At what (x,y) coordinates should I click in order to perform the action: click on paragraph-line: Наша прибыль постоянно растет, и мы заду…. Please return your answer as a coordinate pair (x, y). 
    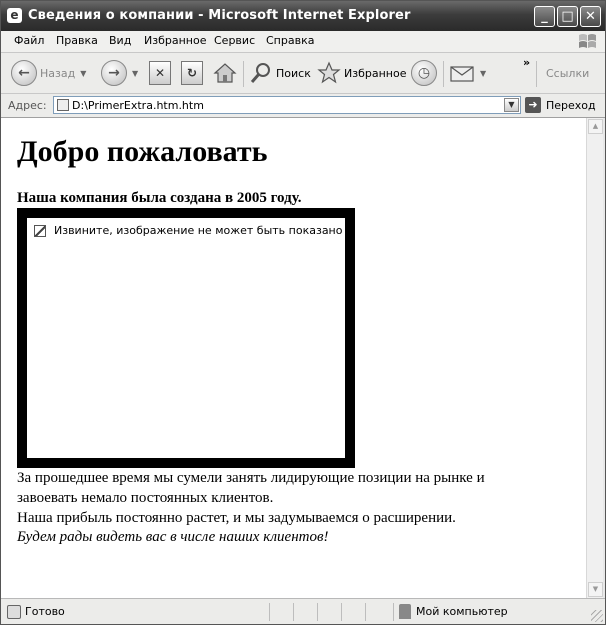
    Looking at the image, I should click on (236, 518).